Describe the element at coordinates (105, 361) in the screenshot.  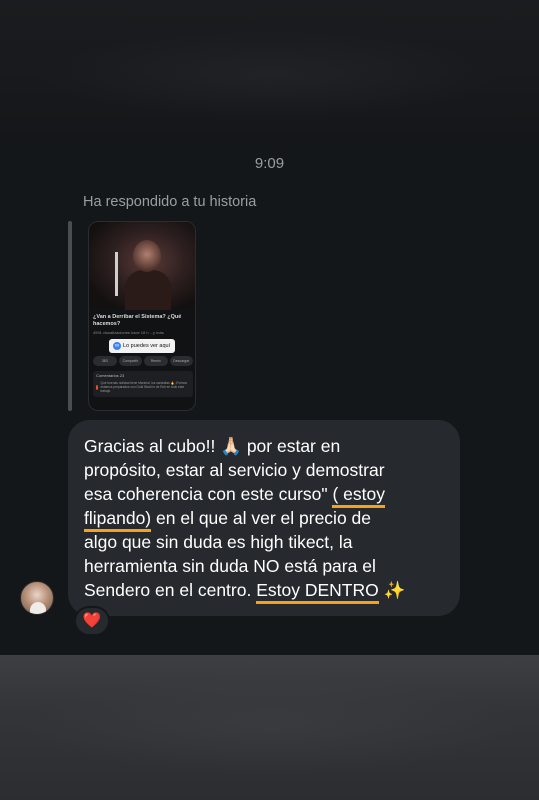
I see `story-action-likes: 383` at that location.